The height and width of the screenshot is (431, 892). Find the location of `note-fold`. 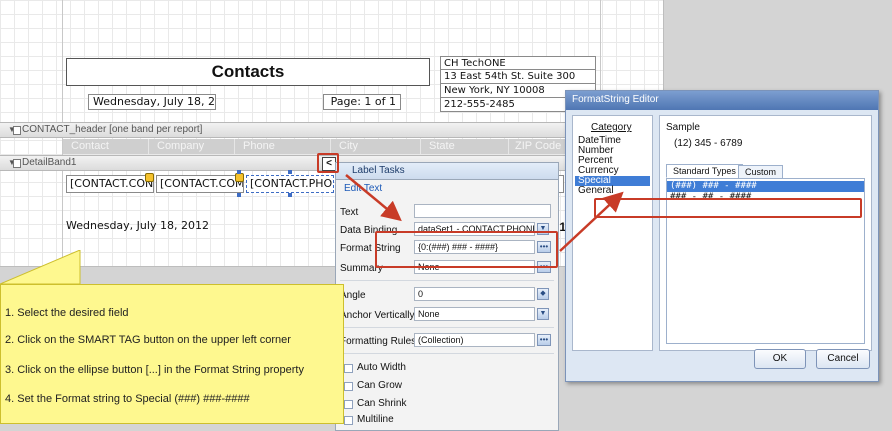

note-fold is located at coordinates (40, 267).